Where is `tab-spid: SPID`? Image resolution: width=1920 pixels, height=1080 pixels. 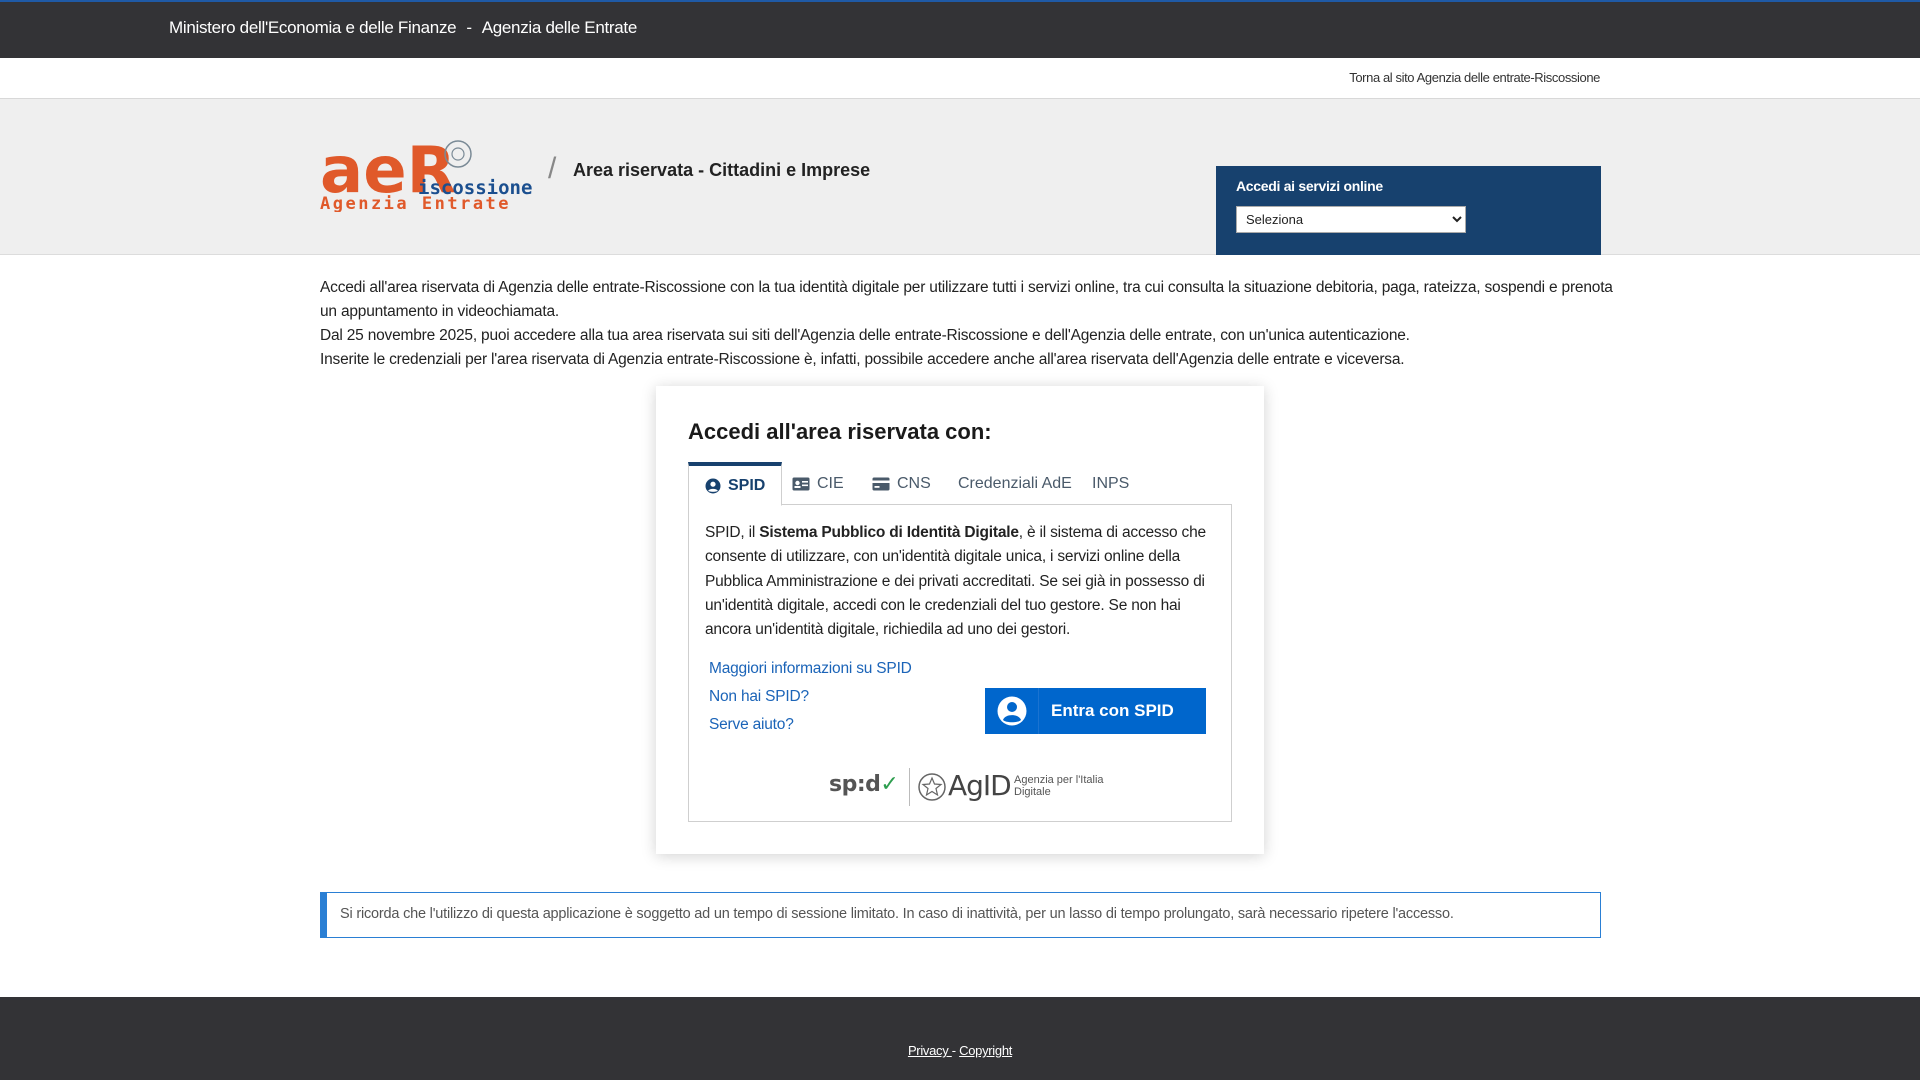
tab-spid: SPID is located at coordinates (735, 484).